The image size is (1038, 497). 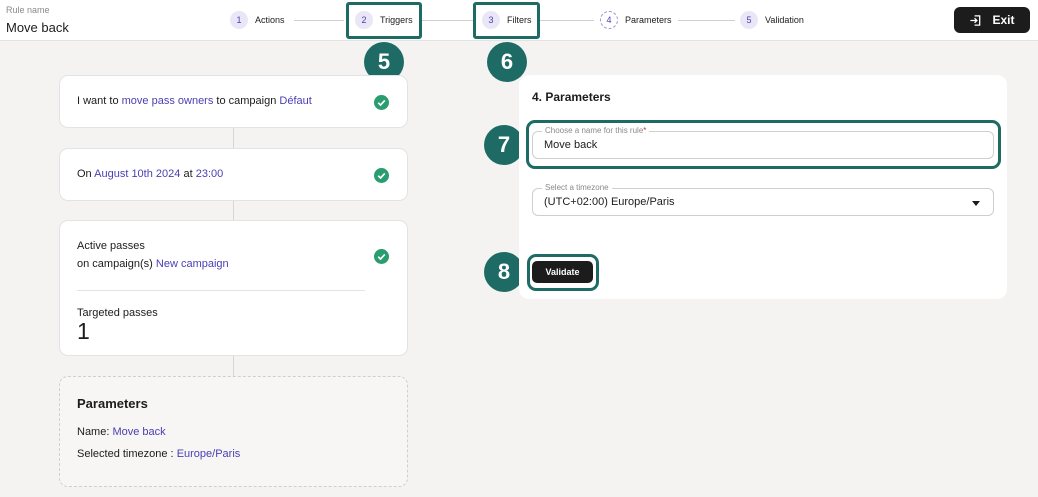 What do you see at coordinates (150, 174) in the screenshot?
I see `trigger-summary-text: On August 10th 2024 at 23:00` at bounding box center [150, 174].